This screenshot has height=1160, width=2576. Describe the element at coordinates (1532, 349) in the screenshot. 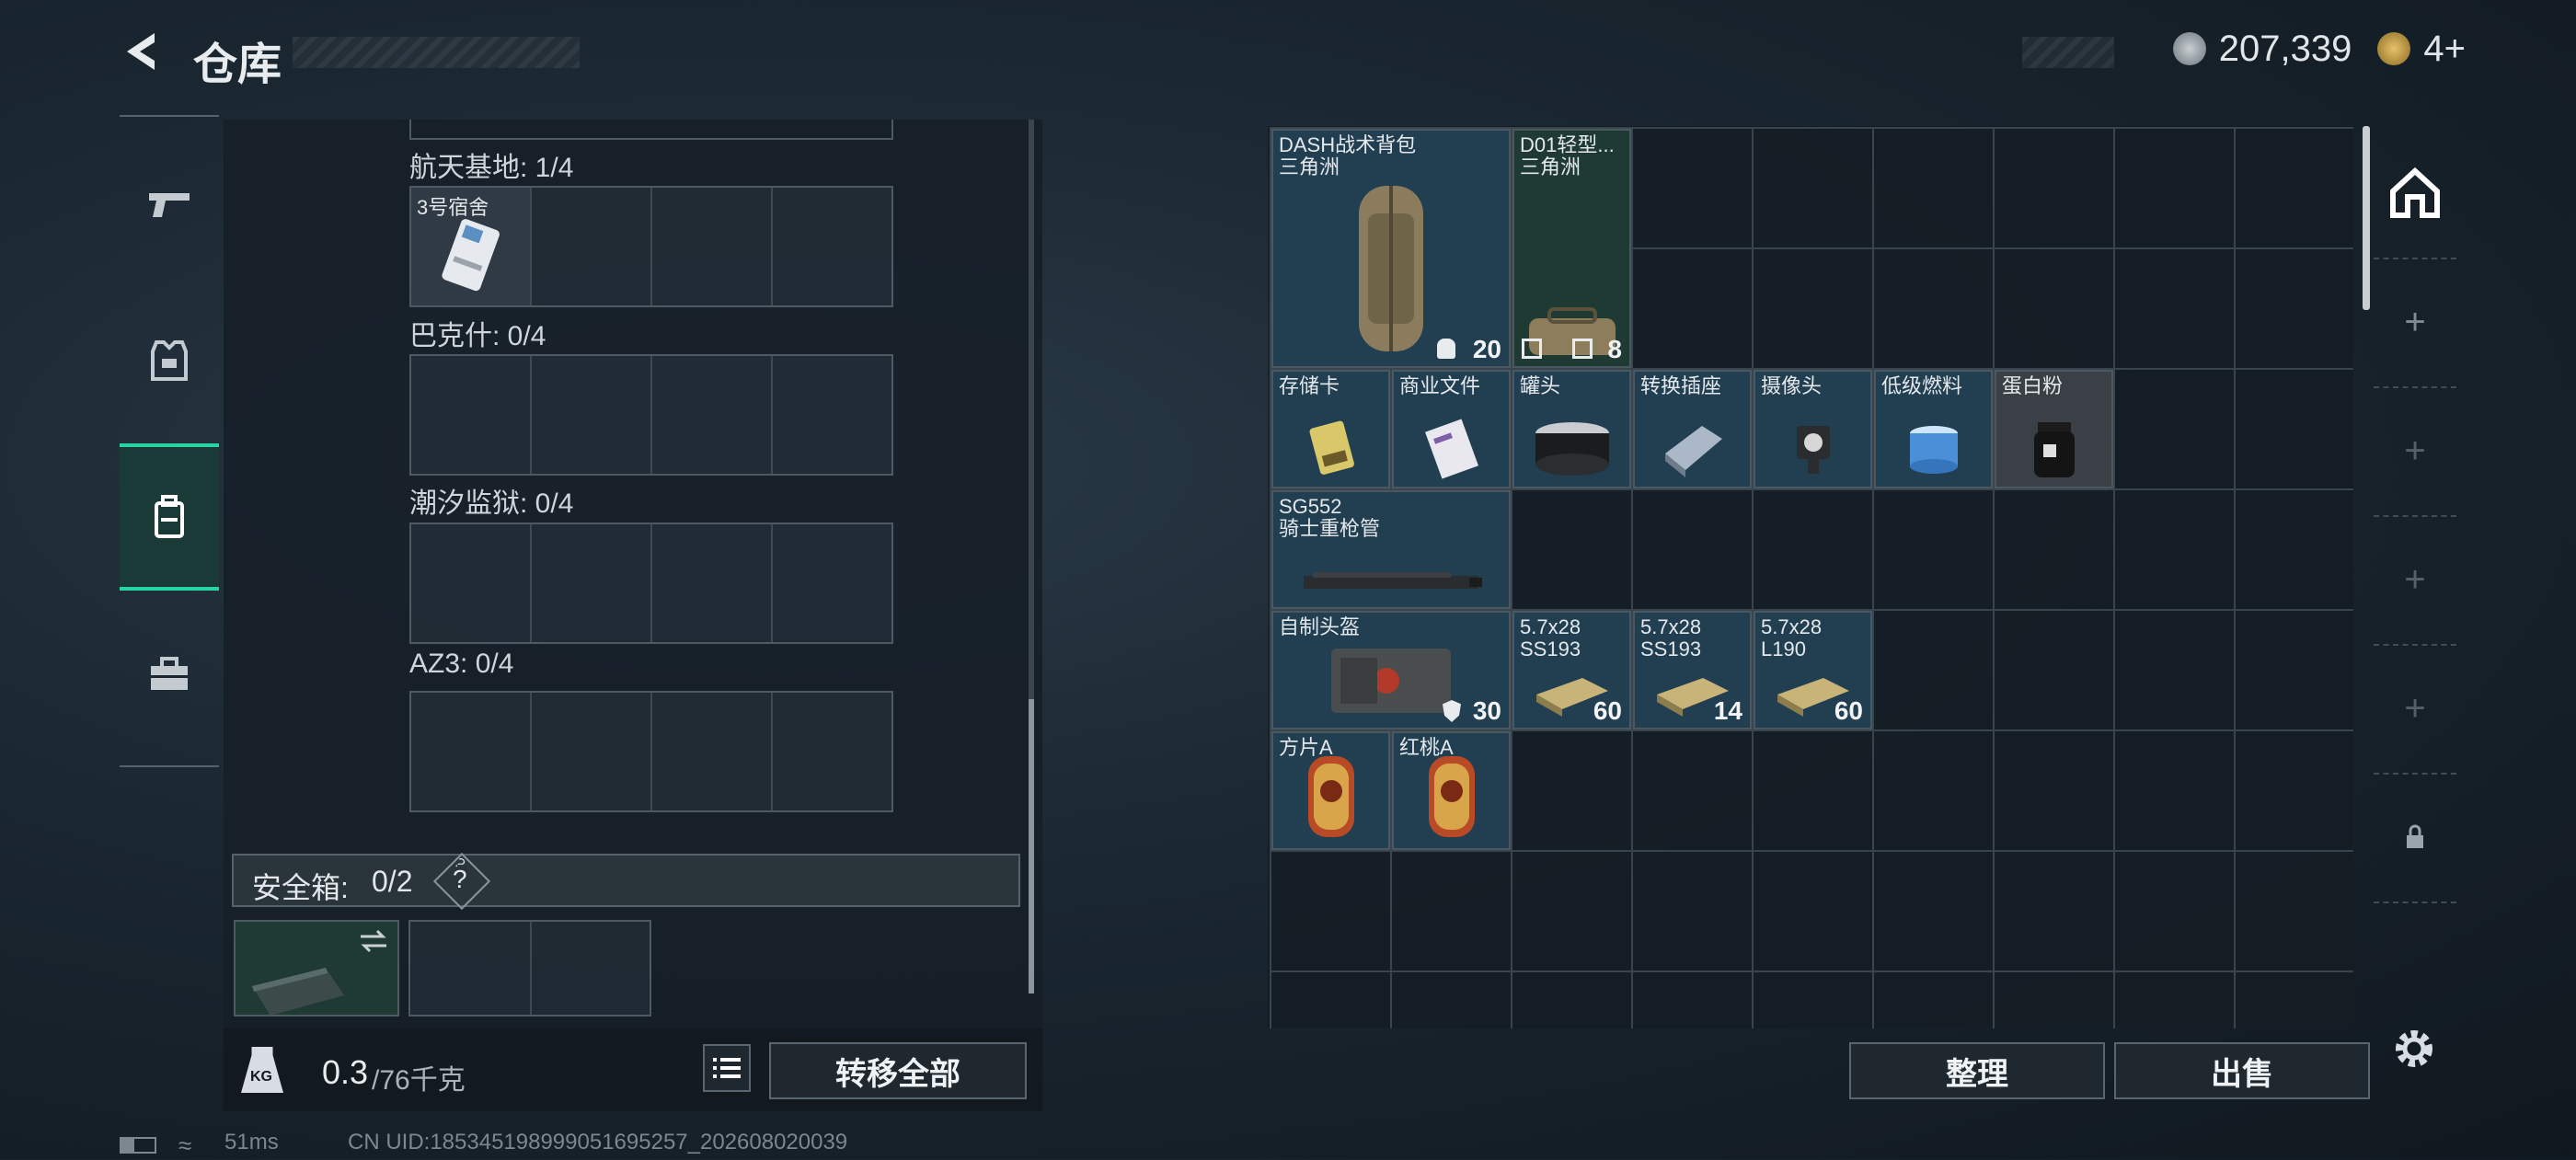

I see `no-entry-icon` at that location.